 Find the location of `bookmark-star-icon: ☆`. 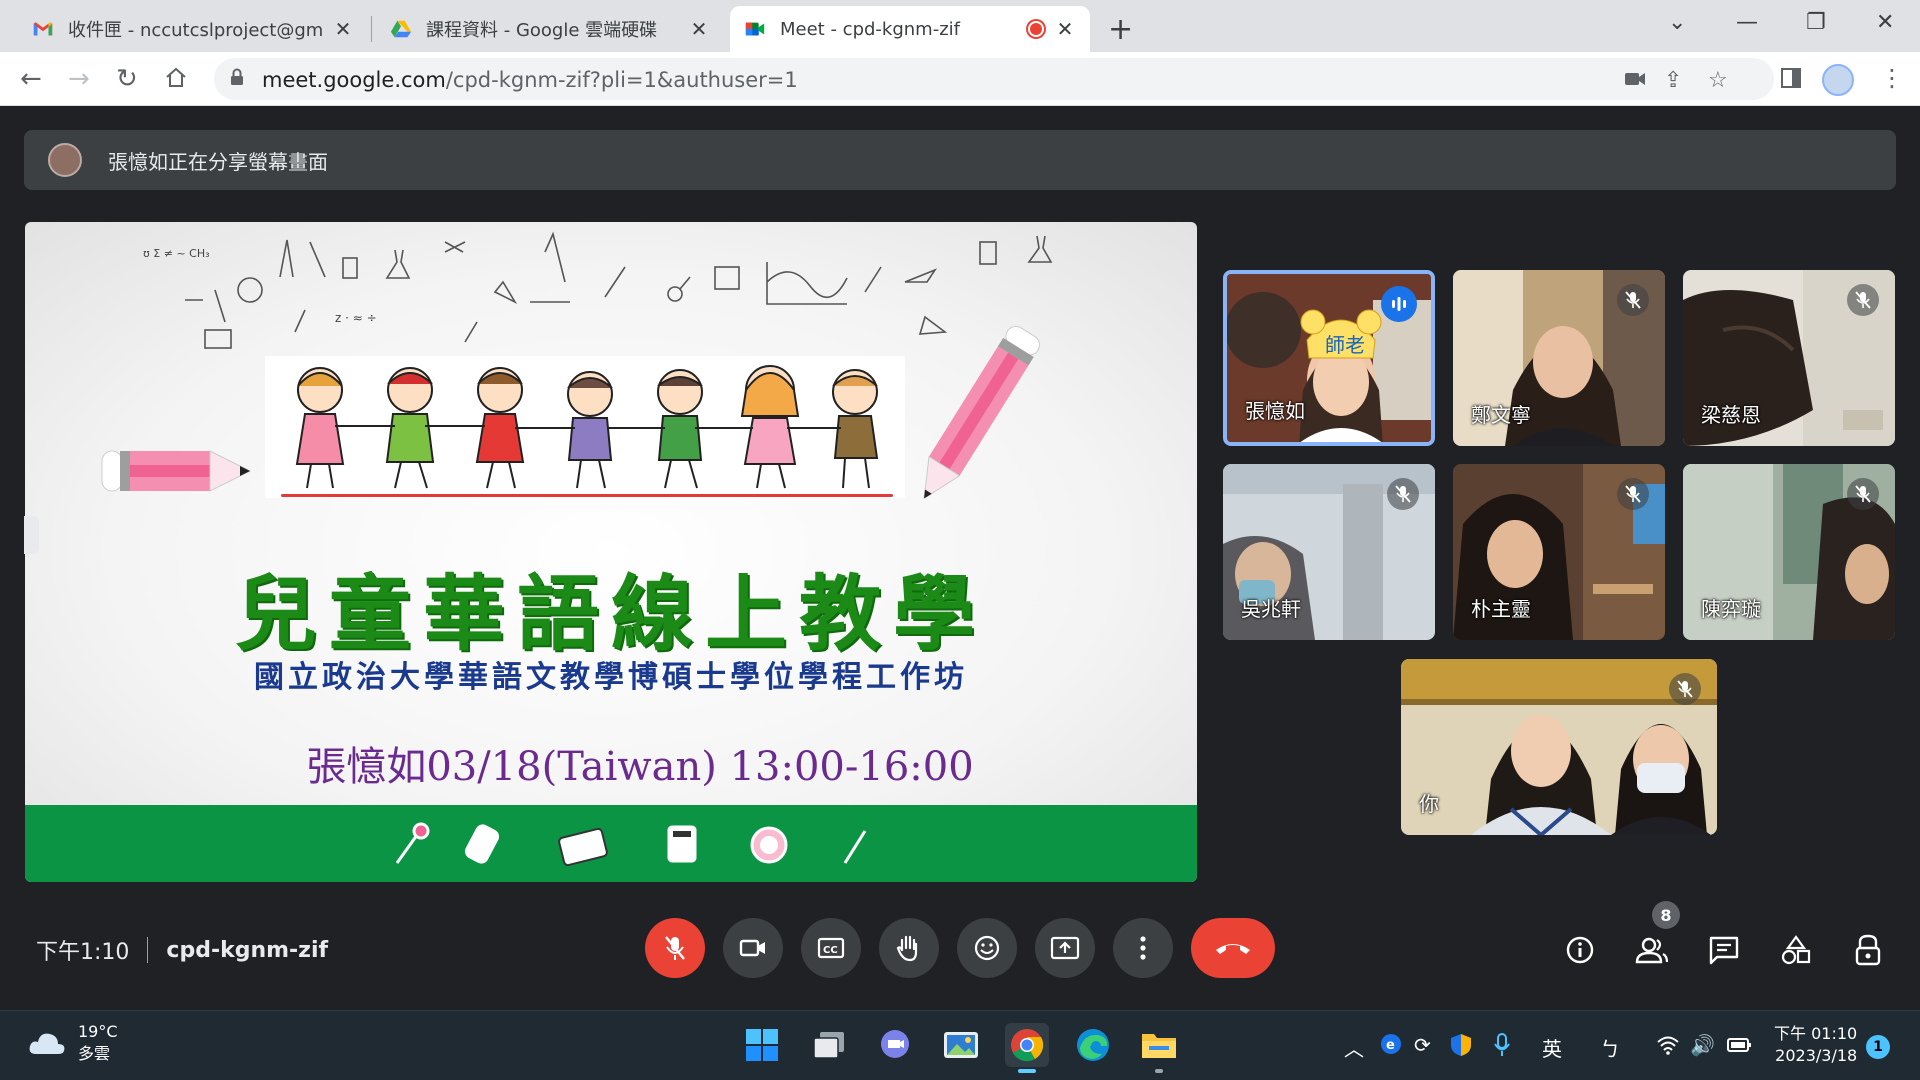

bookmark-star-icon: ☆ is located at coordinates (1718, 80).